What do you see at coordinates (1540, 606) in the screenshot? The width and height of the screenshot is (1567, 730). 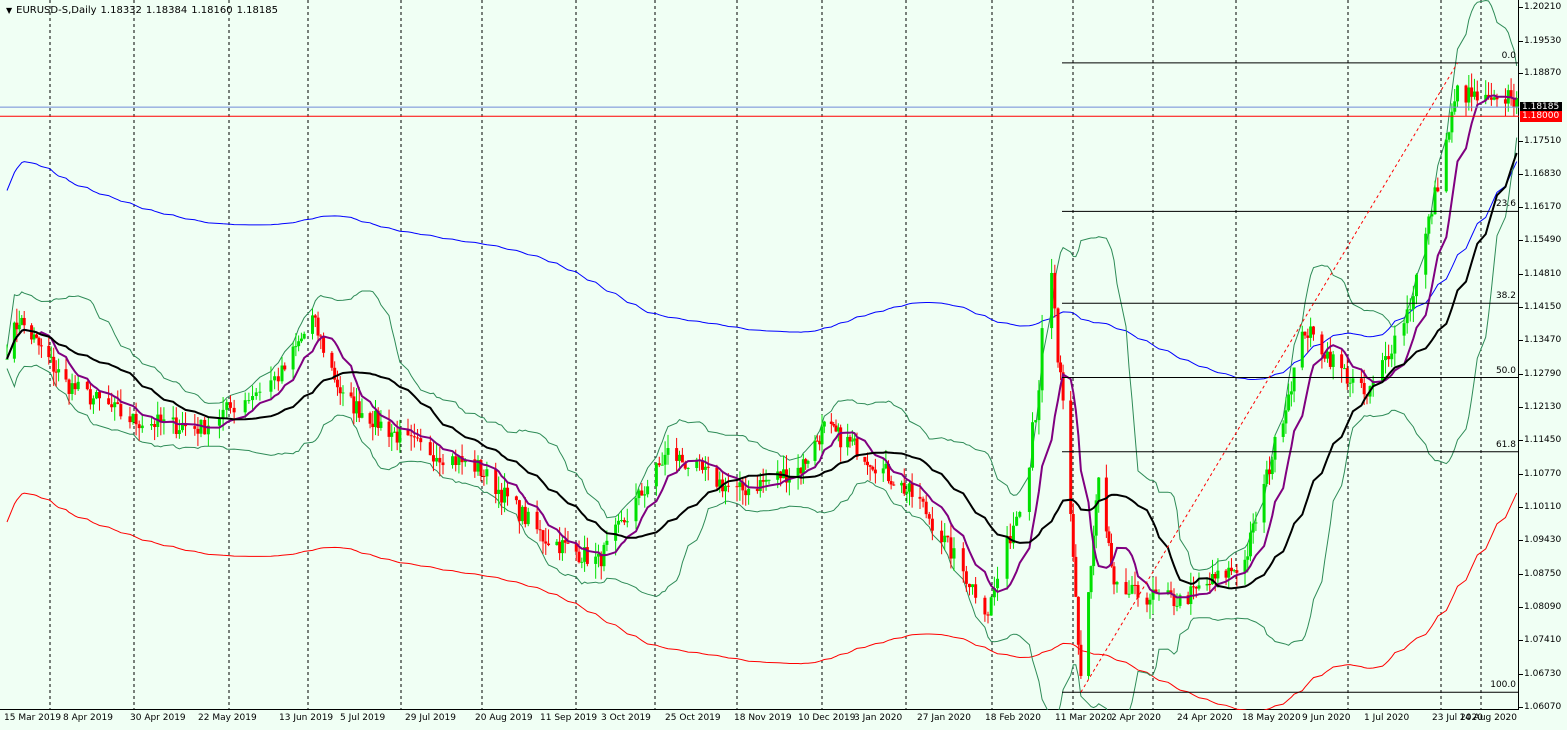 I see `price-axis-label: 1.08090` at bounding box center [1540, 606].